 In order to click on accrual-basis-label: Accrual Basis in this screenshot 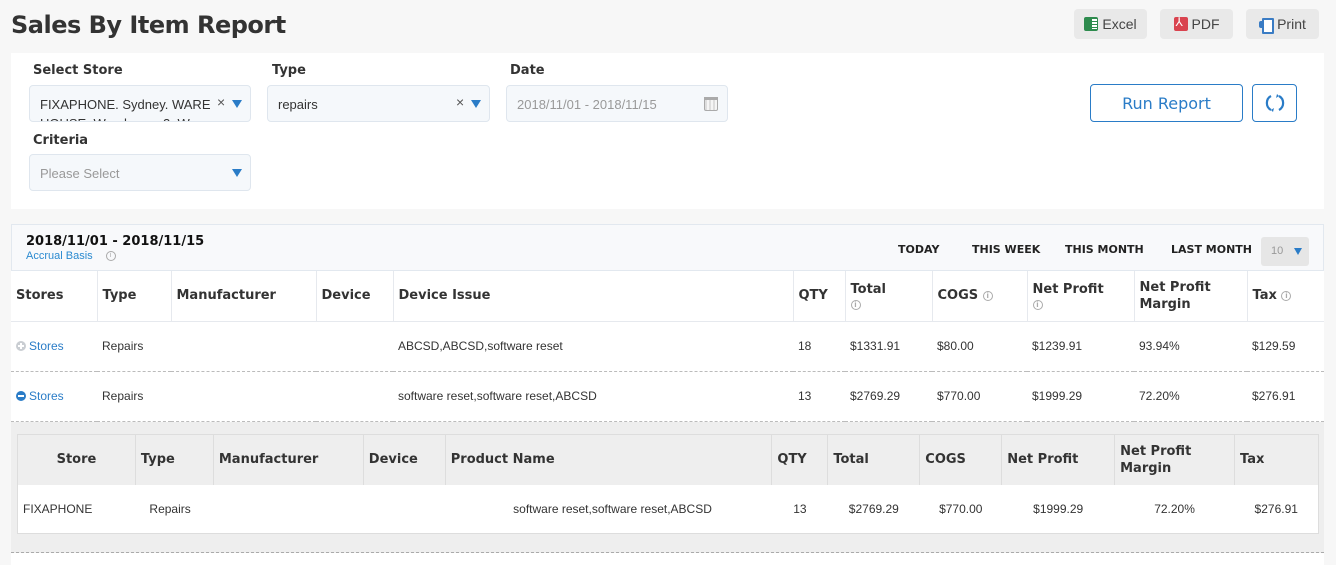, I will do `click(59, 256)`.